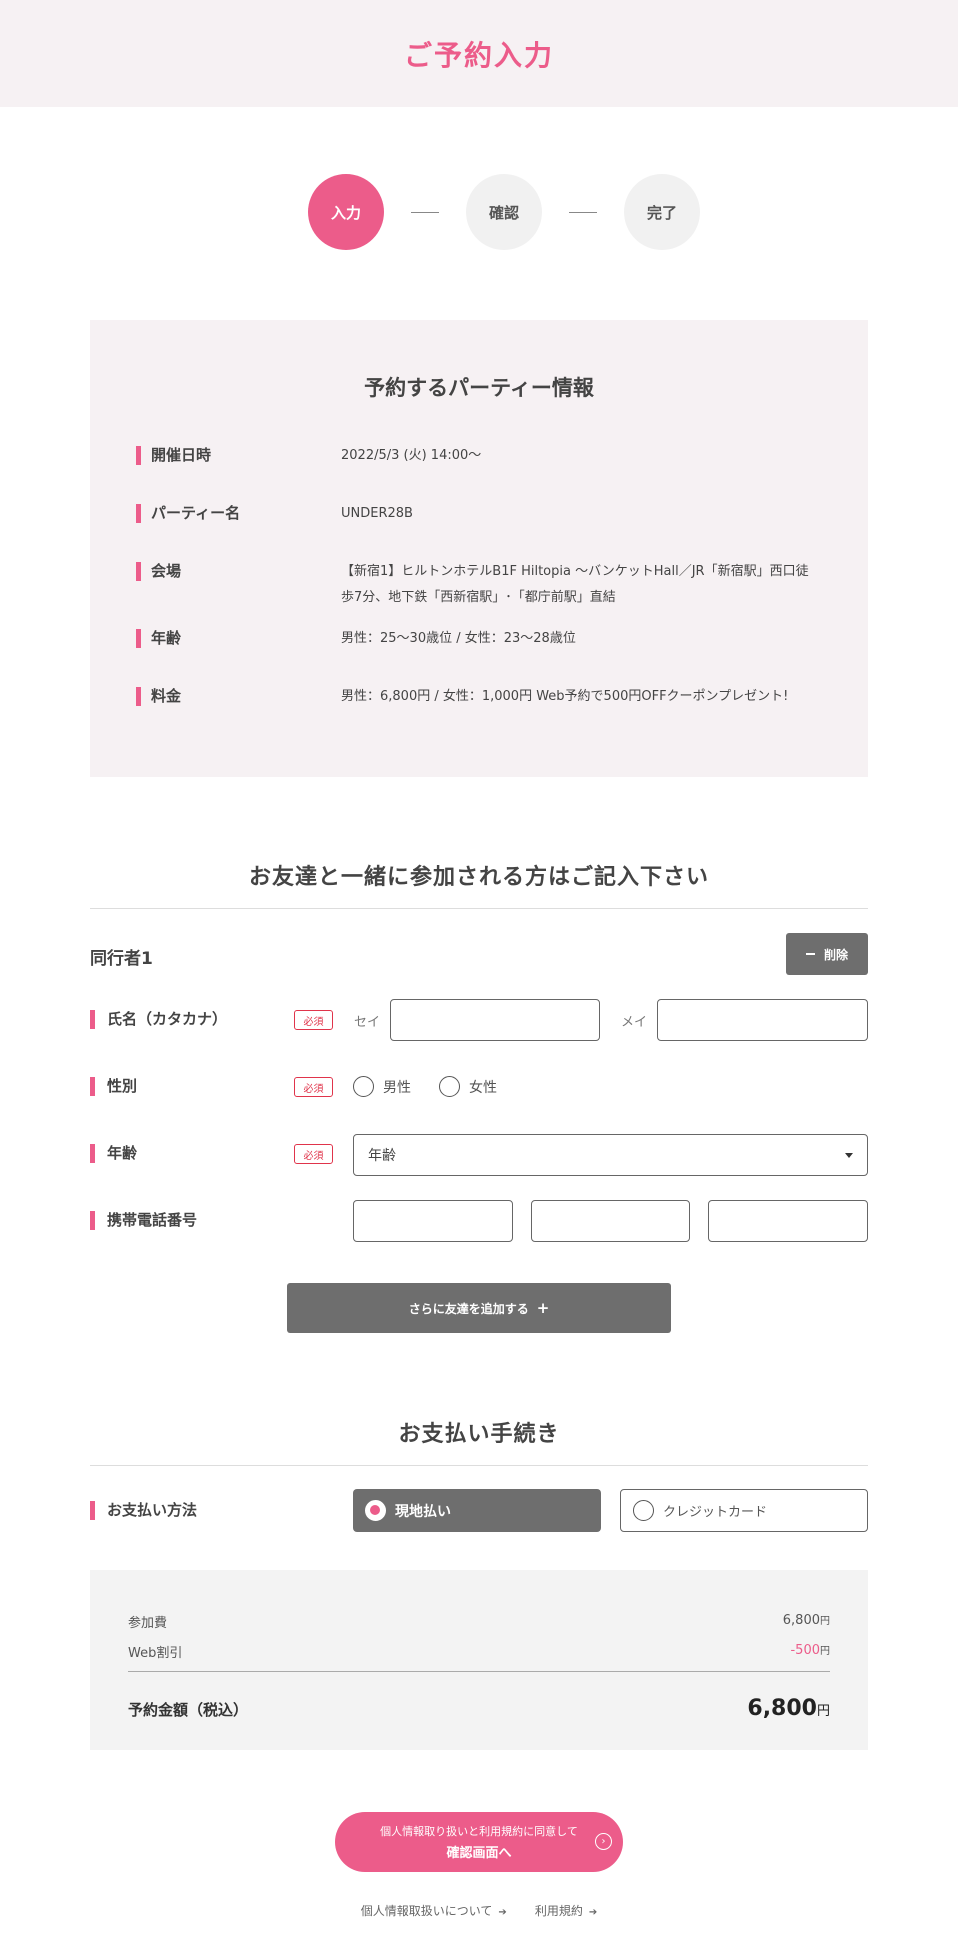  I want to click on total-value: 6,800円, so click(788, 1708).